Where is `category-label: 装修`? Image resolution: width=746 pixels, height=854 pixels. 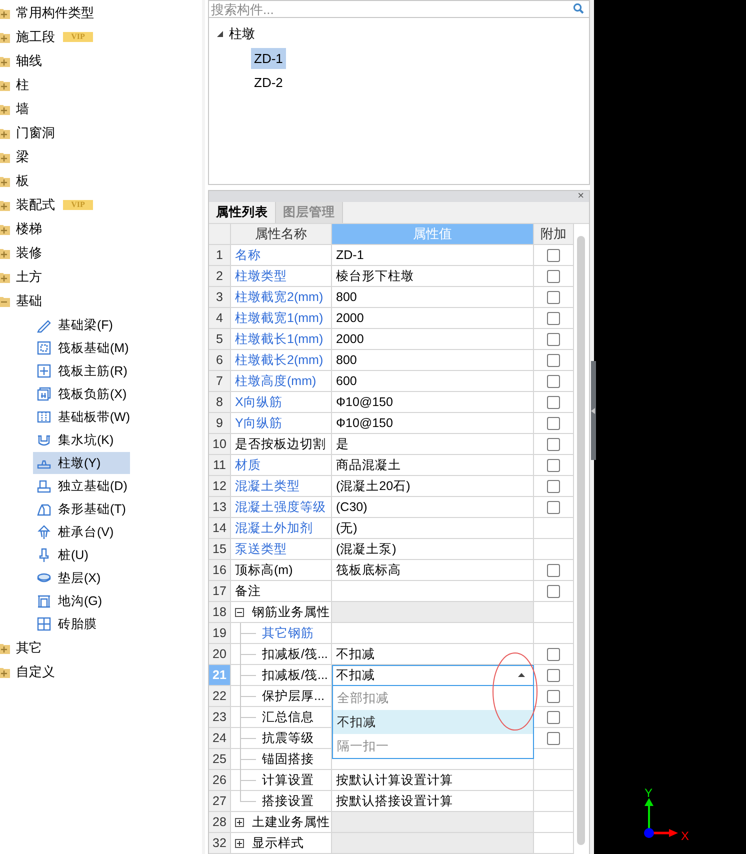 category-label: 装修 is located at coordinates (29, 253).